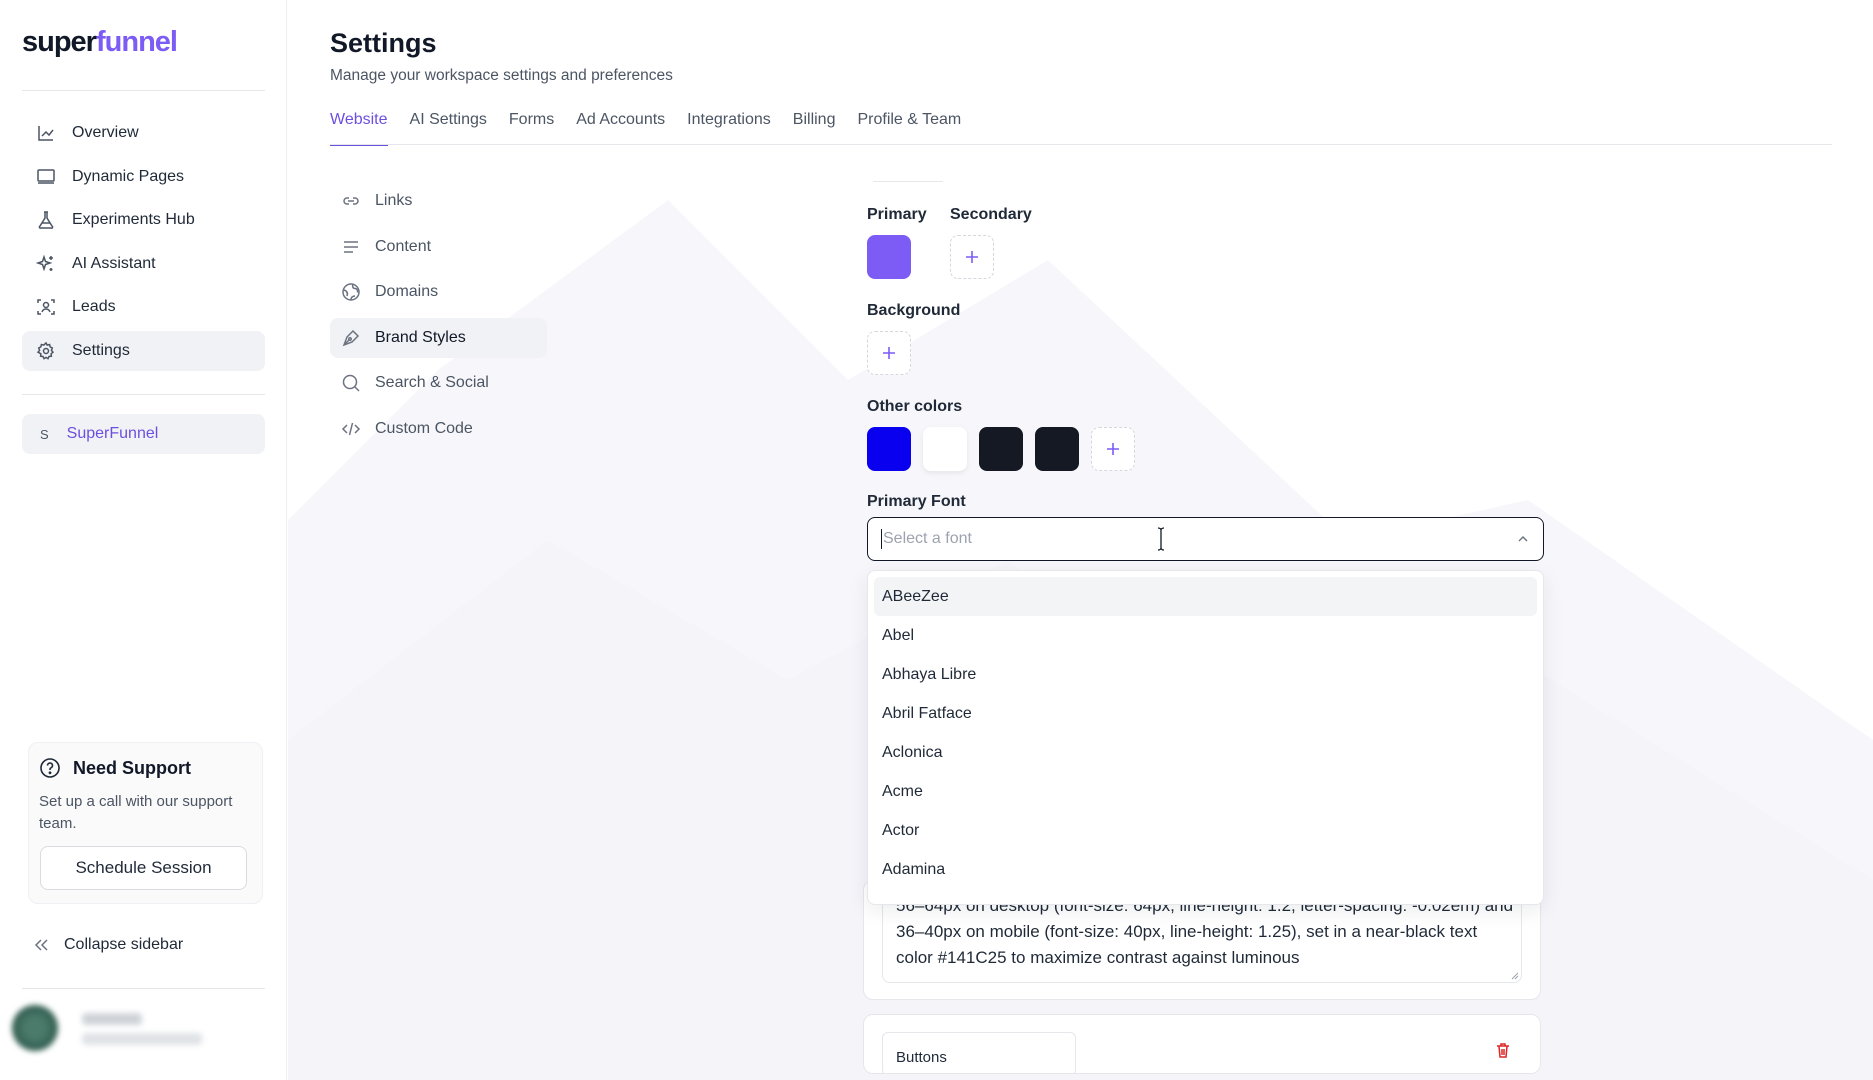  Describe the element at coordinates (881, 539) in the screenshot. I see `text-caret` at that location.